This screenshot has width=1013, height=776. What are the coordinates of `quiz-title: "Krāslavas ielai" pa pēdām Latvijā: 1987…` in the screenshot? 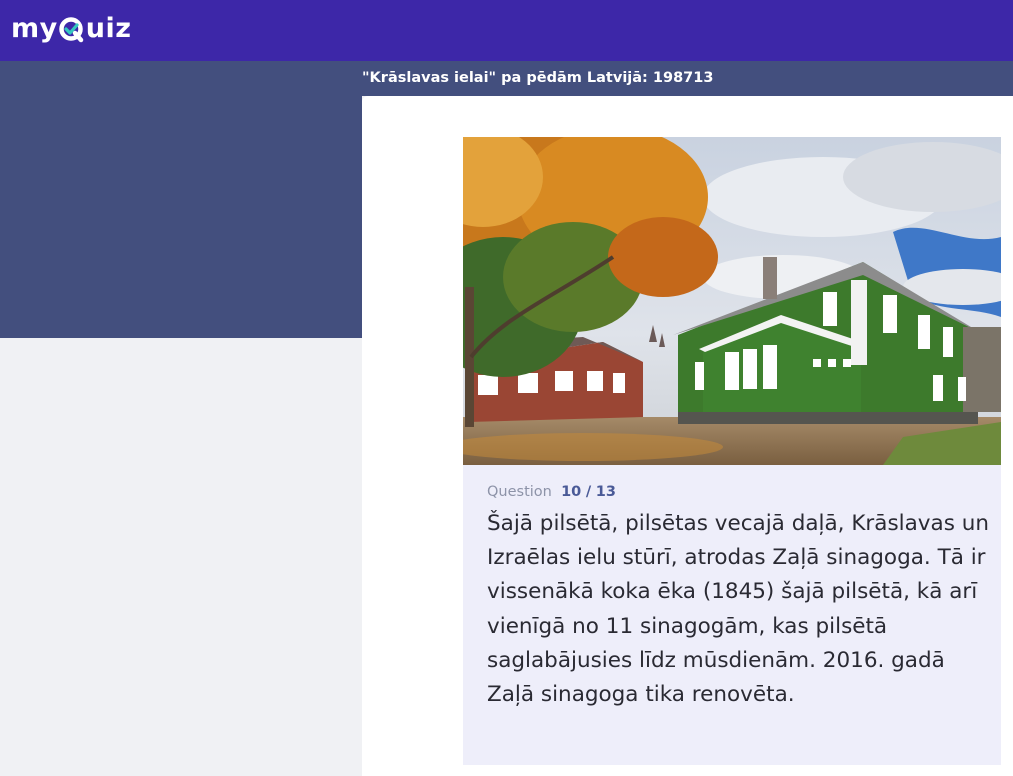 It's located at (538, 78).